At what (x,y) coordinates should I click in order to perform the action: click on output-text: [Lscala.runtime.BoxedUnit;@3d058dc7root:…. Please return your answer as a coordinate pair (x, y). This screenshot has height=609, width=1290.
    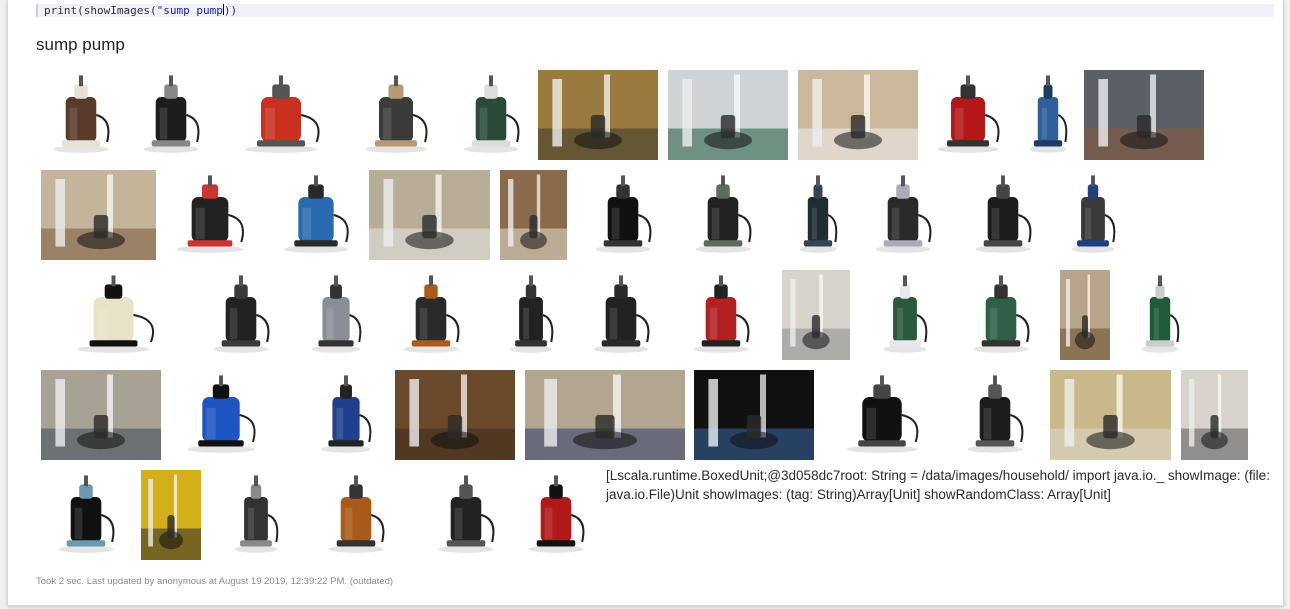
    Looking at the image, I should click on (938, 485).